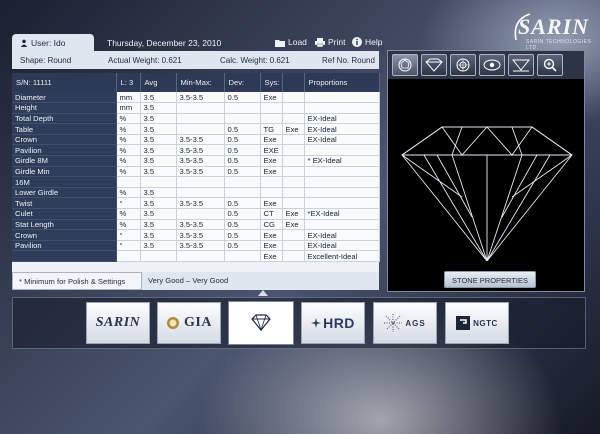 This screenshot has height=434, width=600. What do you see at coordinates (342, 161) in the screenshot?
I see `table-cell: * EX-Ideal` at bounding box center [342, 161].